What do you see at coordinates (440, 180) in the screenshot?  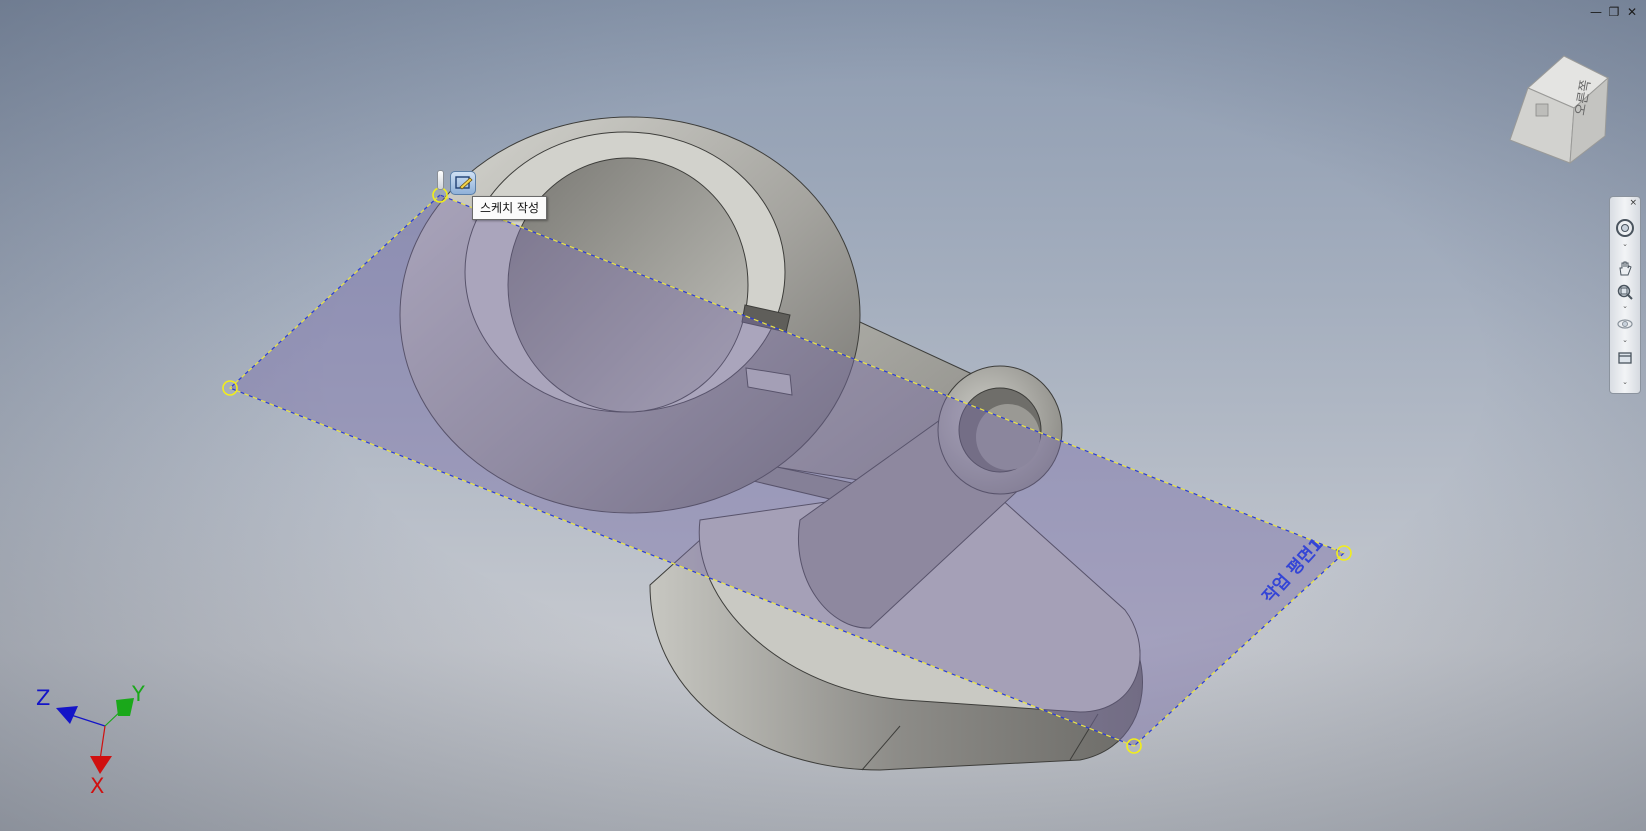 I see `mini-toolbar-grip` at bounding box center [440, 180].